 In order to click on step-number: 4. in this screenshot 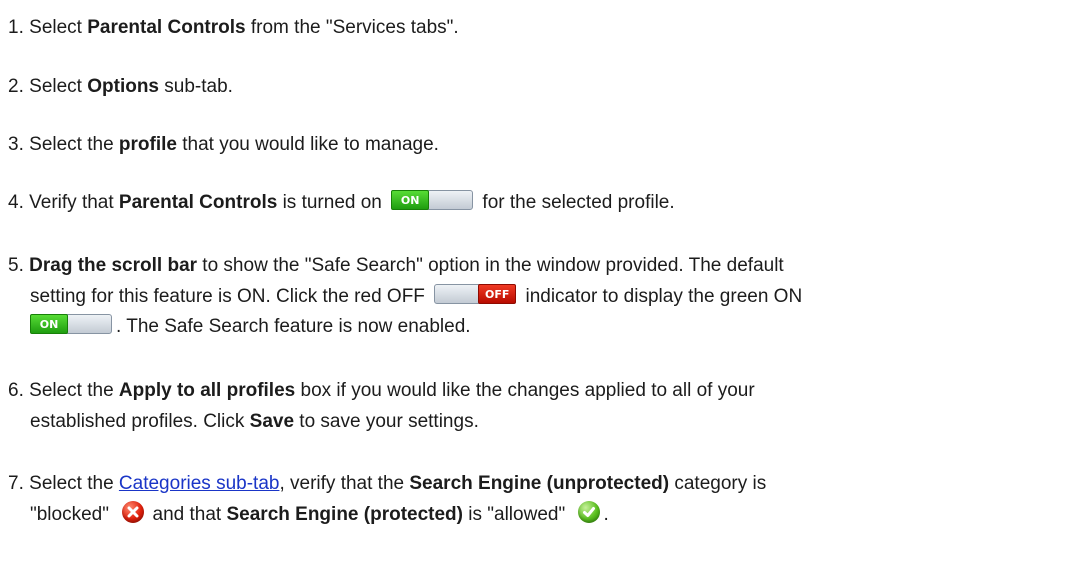, I will do `click(16, 202)`.